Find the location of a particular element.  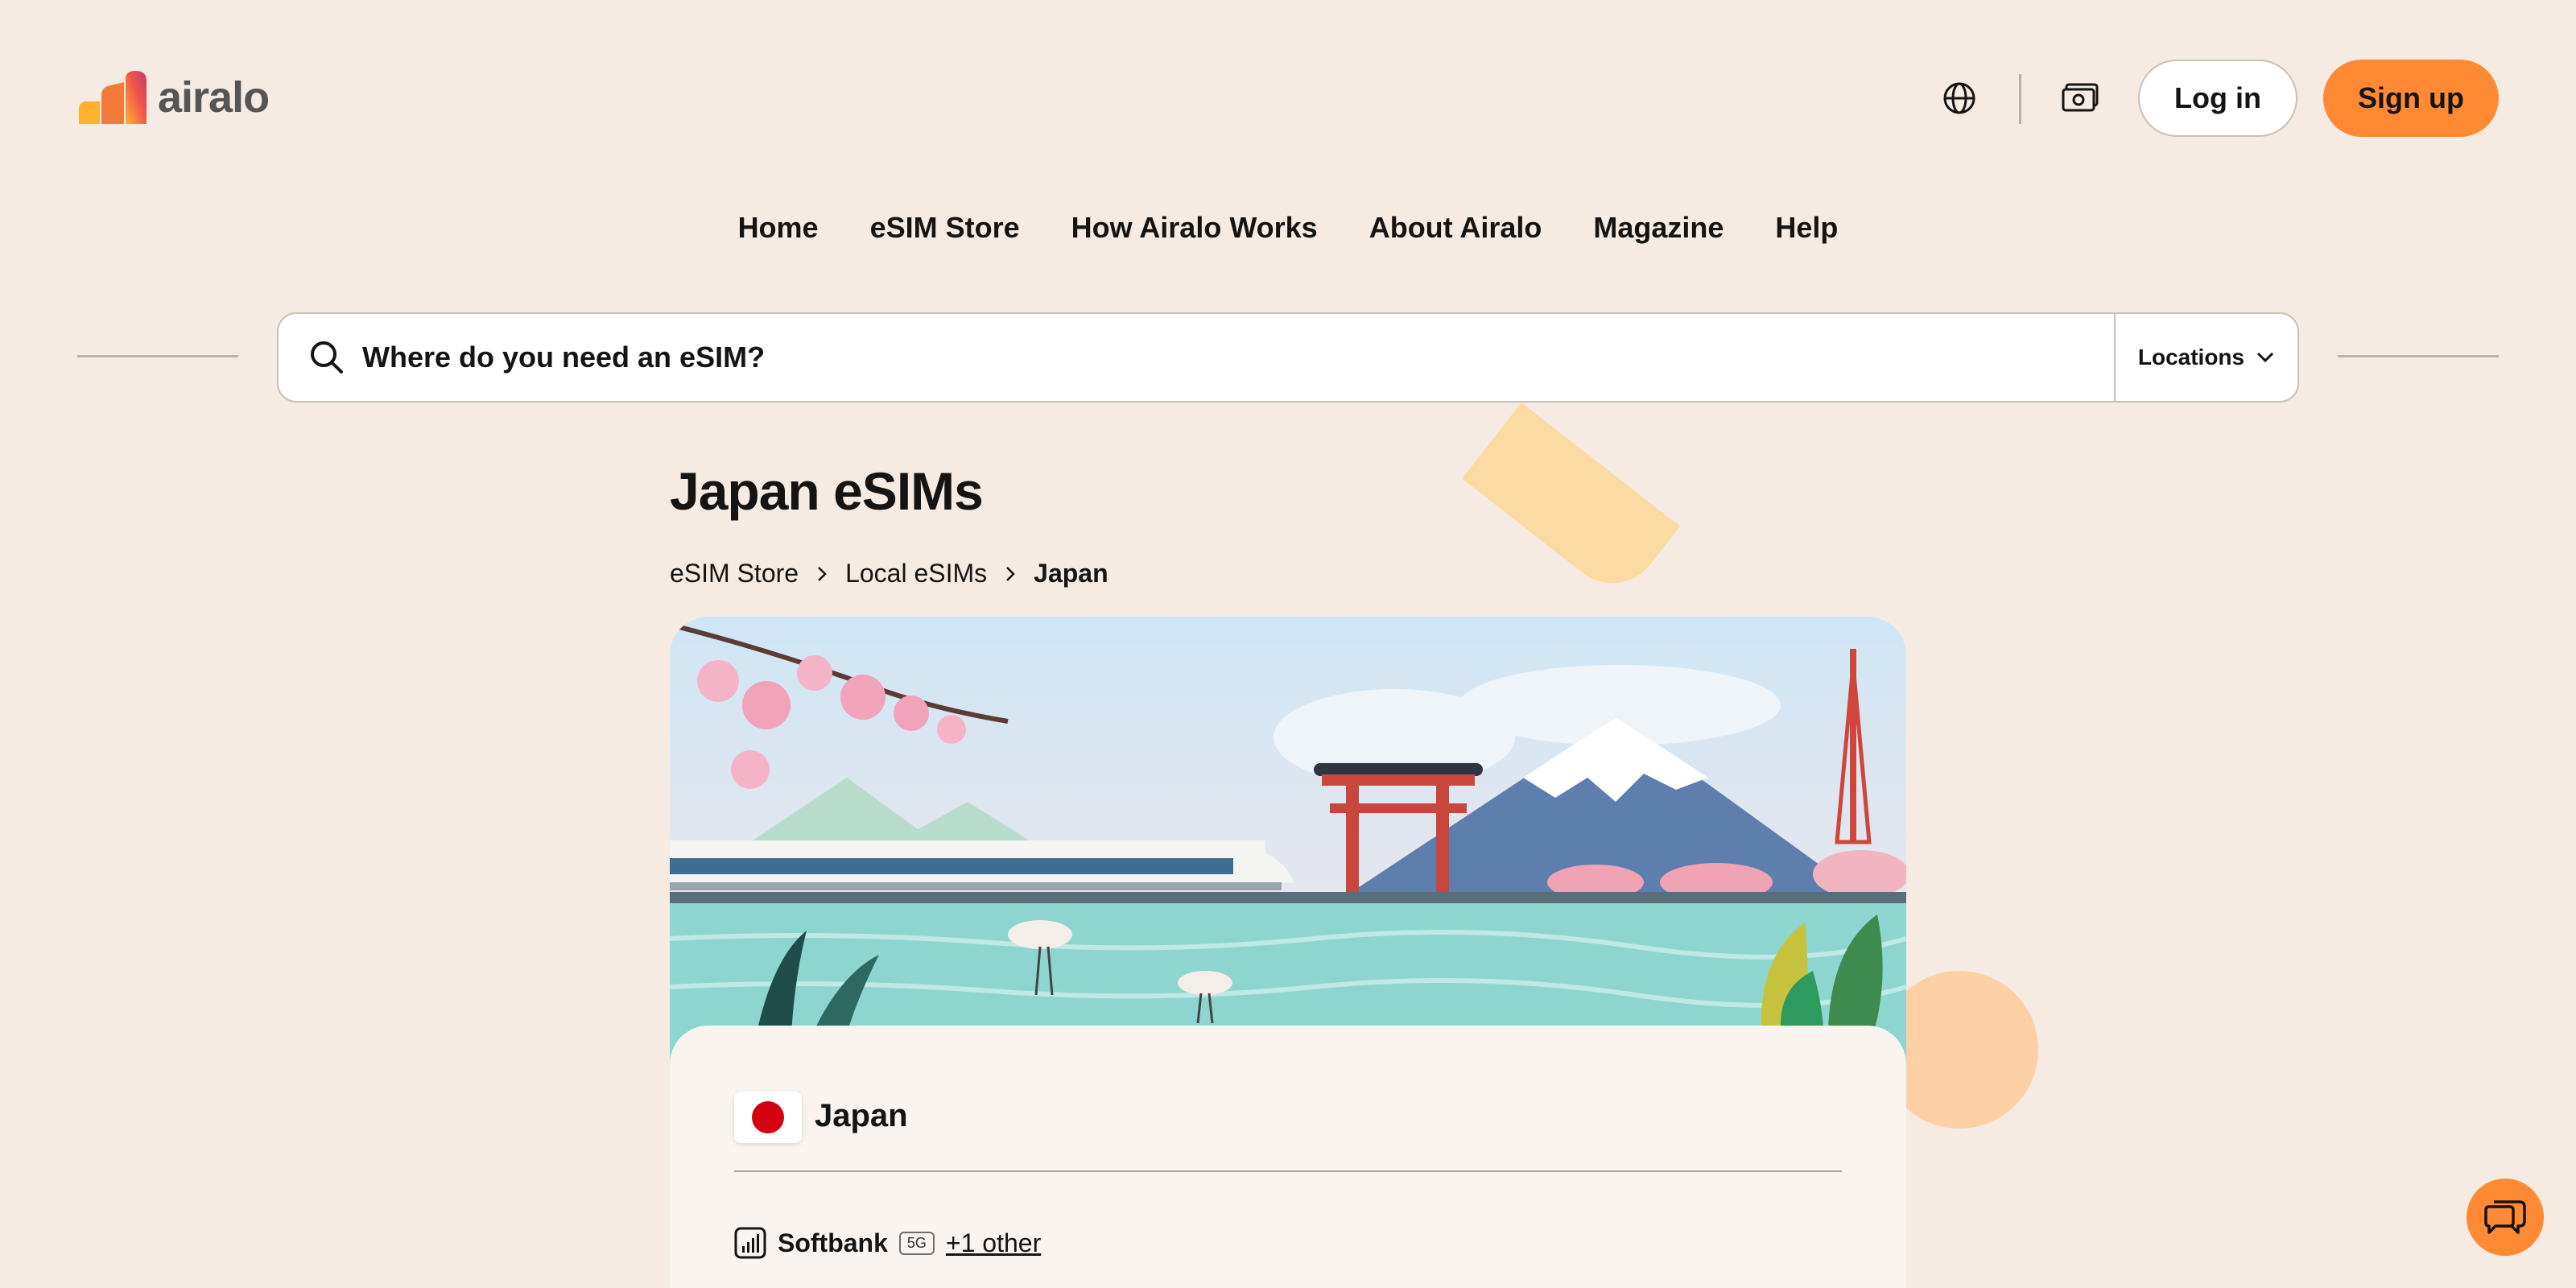

decor-line-right is located at coordinates (2418, 356).